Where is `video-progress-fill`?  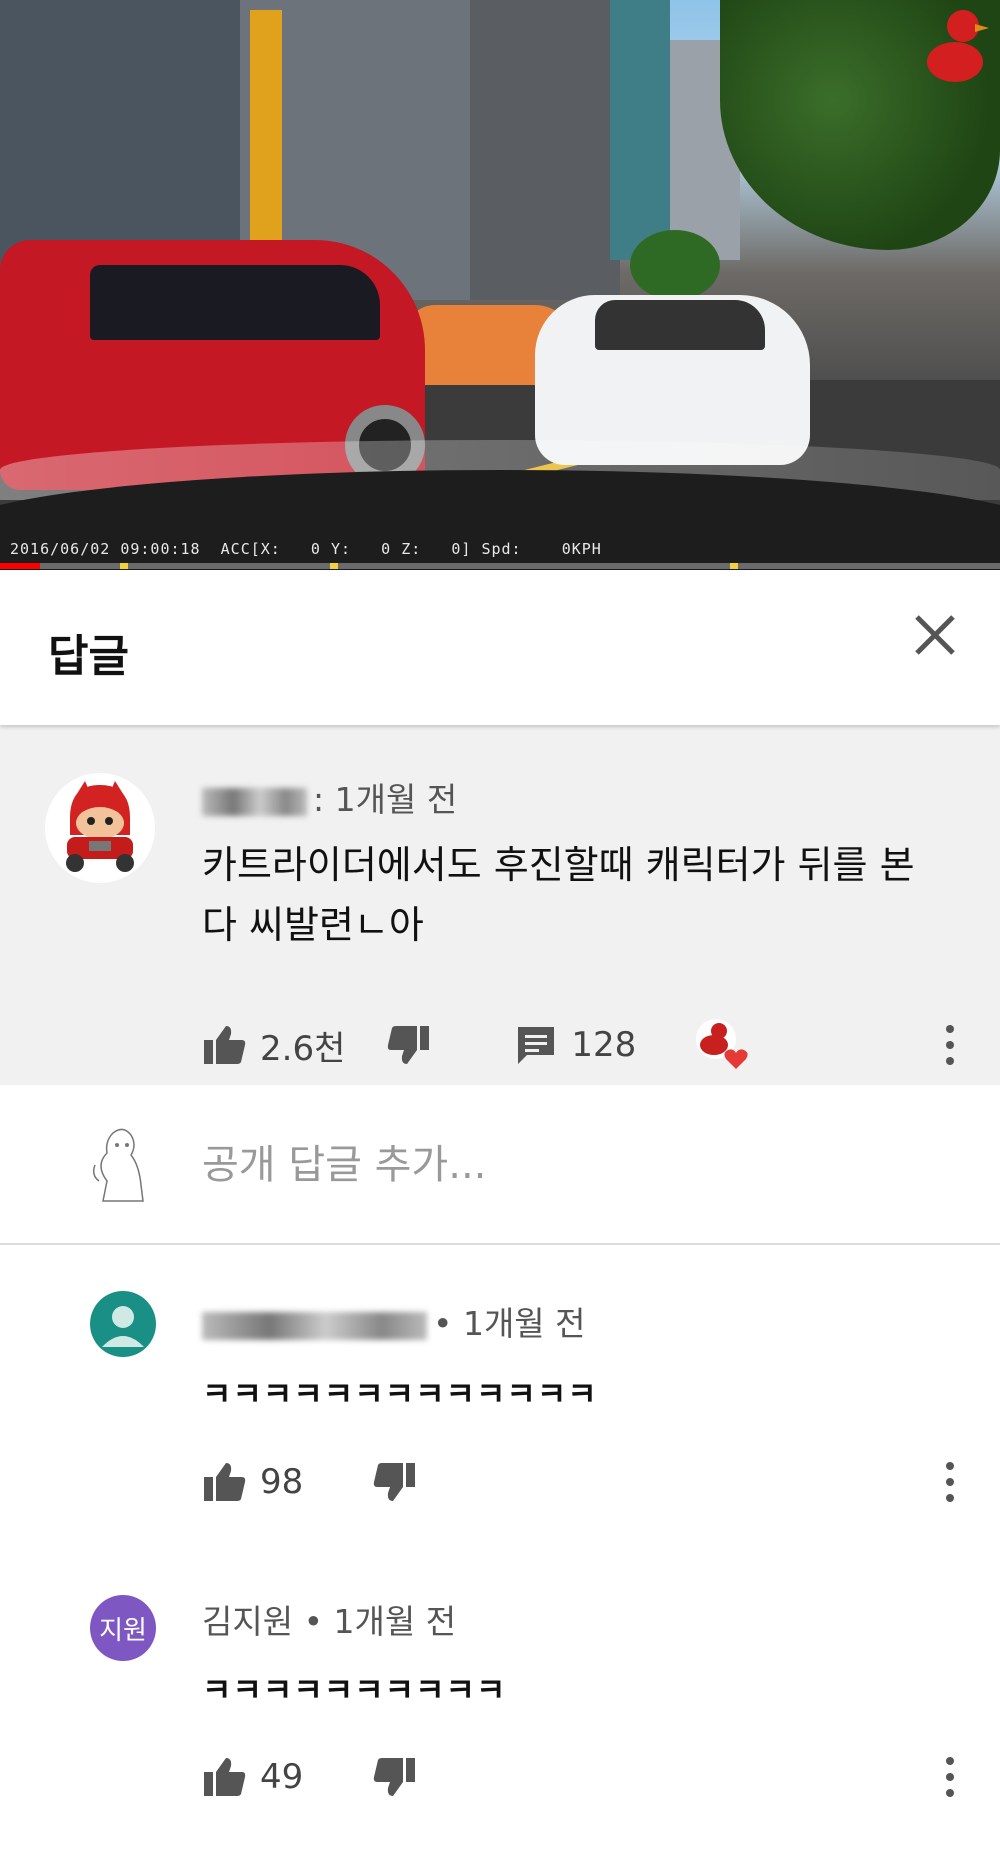 video-progress-fill is located at coordinates (20, 566).